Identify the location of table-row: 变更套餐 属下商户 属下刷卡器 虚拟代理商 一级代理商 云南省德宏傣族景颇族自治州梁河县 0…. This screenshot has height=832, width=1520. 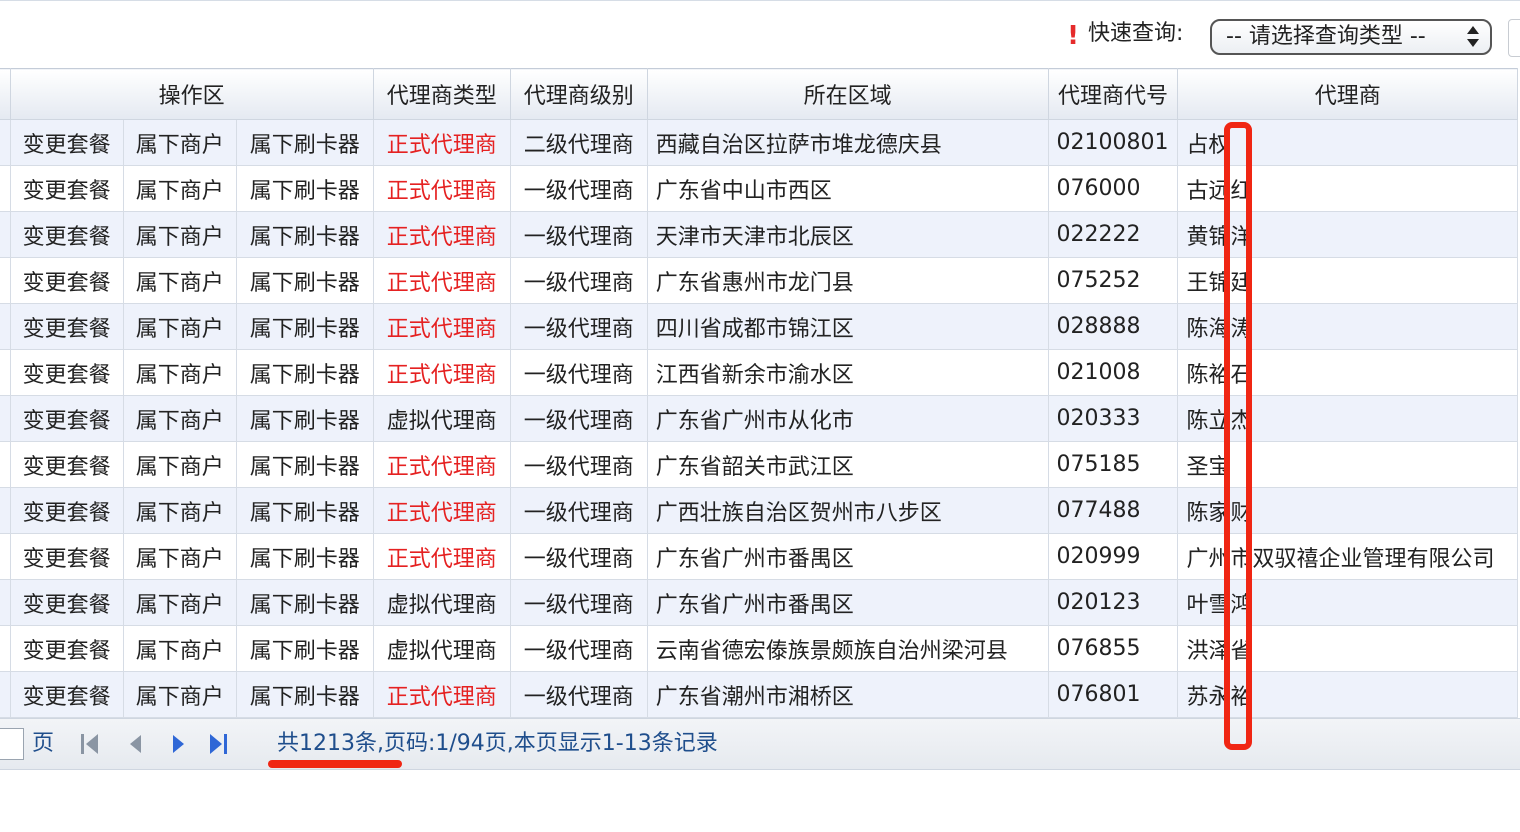
(759, 648).